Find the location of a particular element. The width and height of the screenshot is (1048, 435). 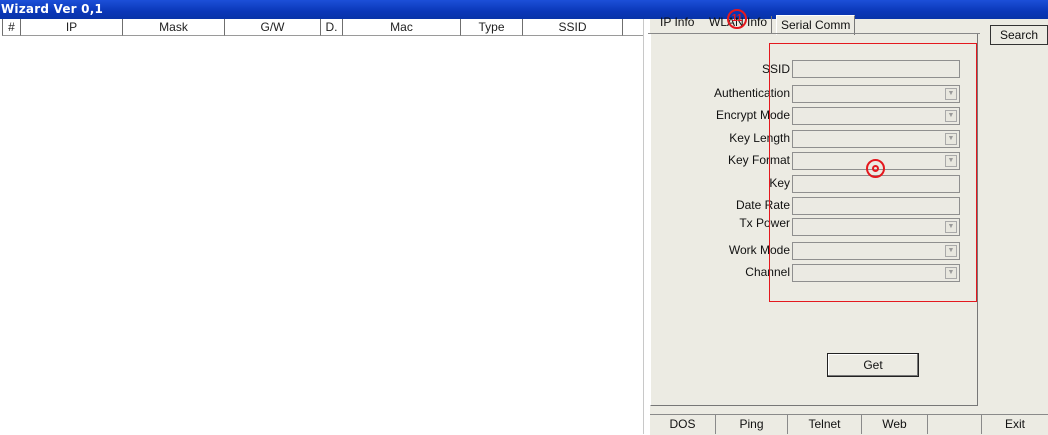

column-header-mask: Mask is located at coordinates (173, 27).